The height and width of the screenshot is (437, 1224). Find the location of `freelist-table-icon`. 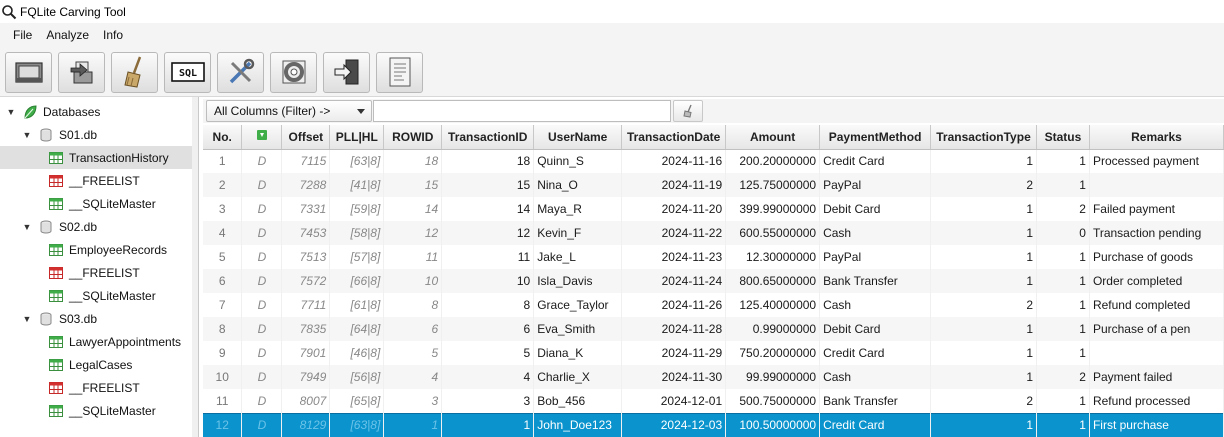

freelist-table-icon is located at coordinates (56, 388).